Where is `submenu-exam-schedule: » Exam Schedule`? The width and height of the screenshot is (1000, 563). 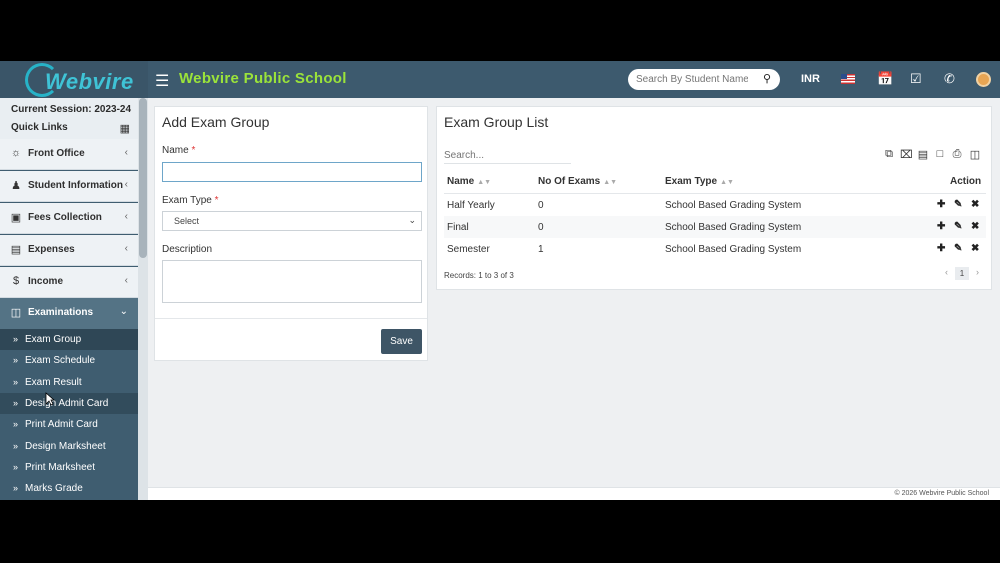
submenu-exam-schedule: » Exam Schedule is located at coordinates (73, 360).